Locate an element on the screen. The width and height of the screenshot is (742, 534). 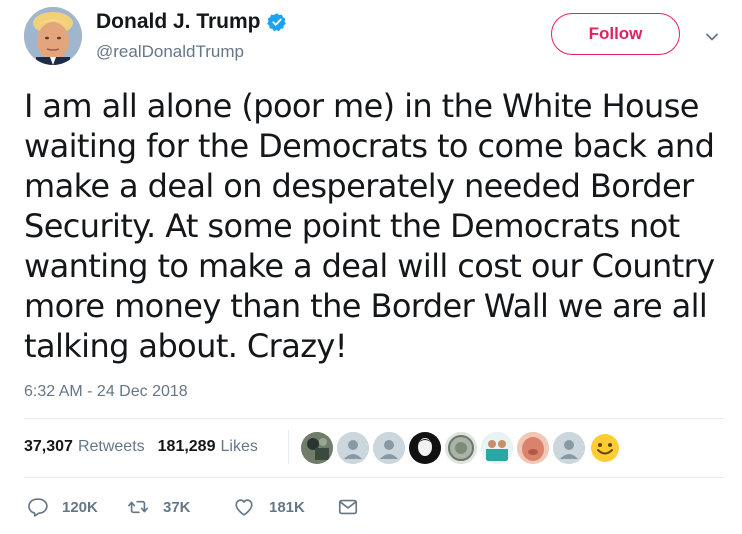
like-count: 181K is located at coordinates (287, 507).